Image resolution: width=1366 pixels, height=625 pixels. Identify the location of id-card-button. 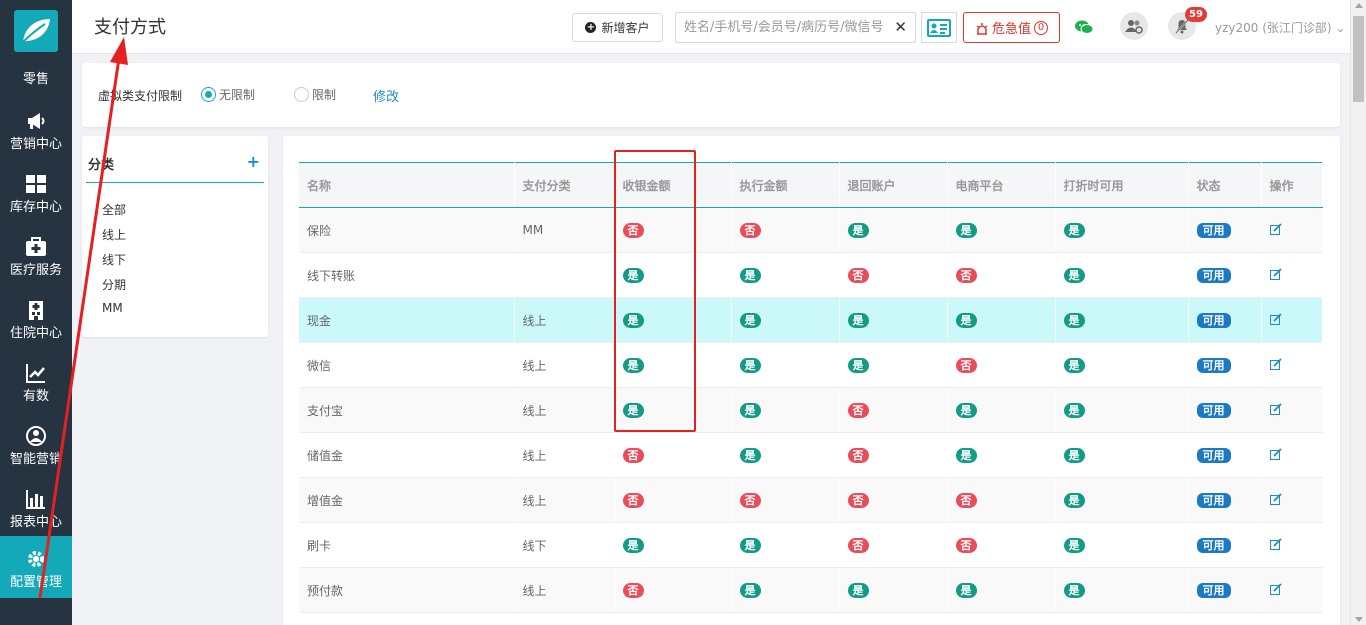
(939, 27).